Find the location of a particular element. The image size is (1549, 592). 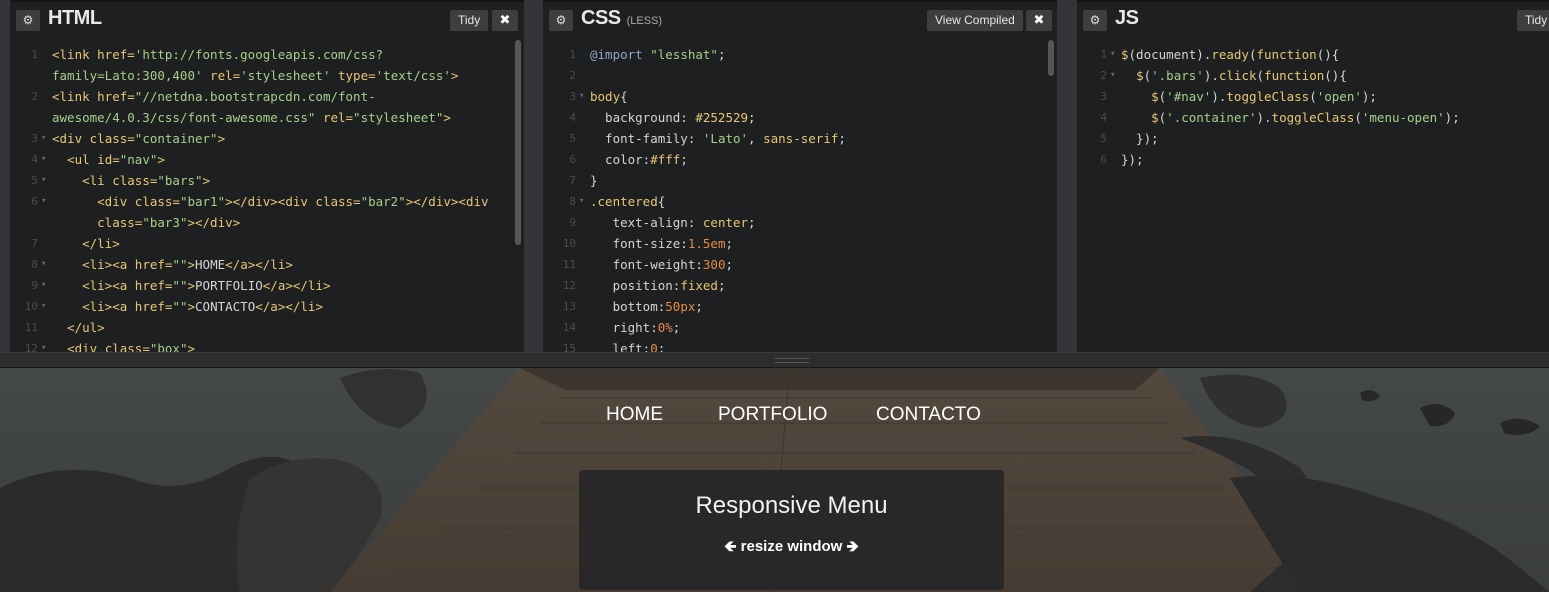

code-line: 10 font-size:1.5em; is located at coordinates (800, 243).